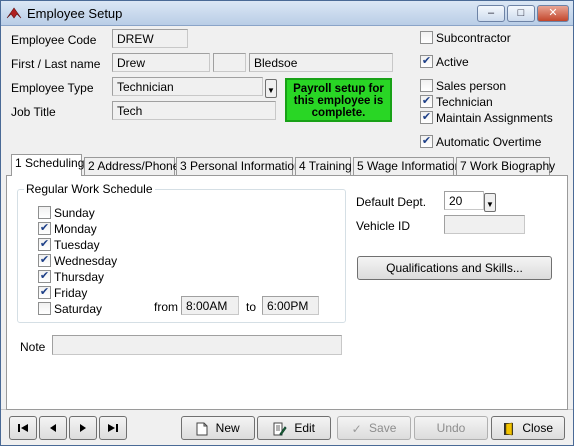 The height and width of the screenshot is (446, 574). I want to click on next-record-icon, so click(83, 428).